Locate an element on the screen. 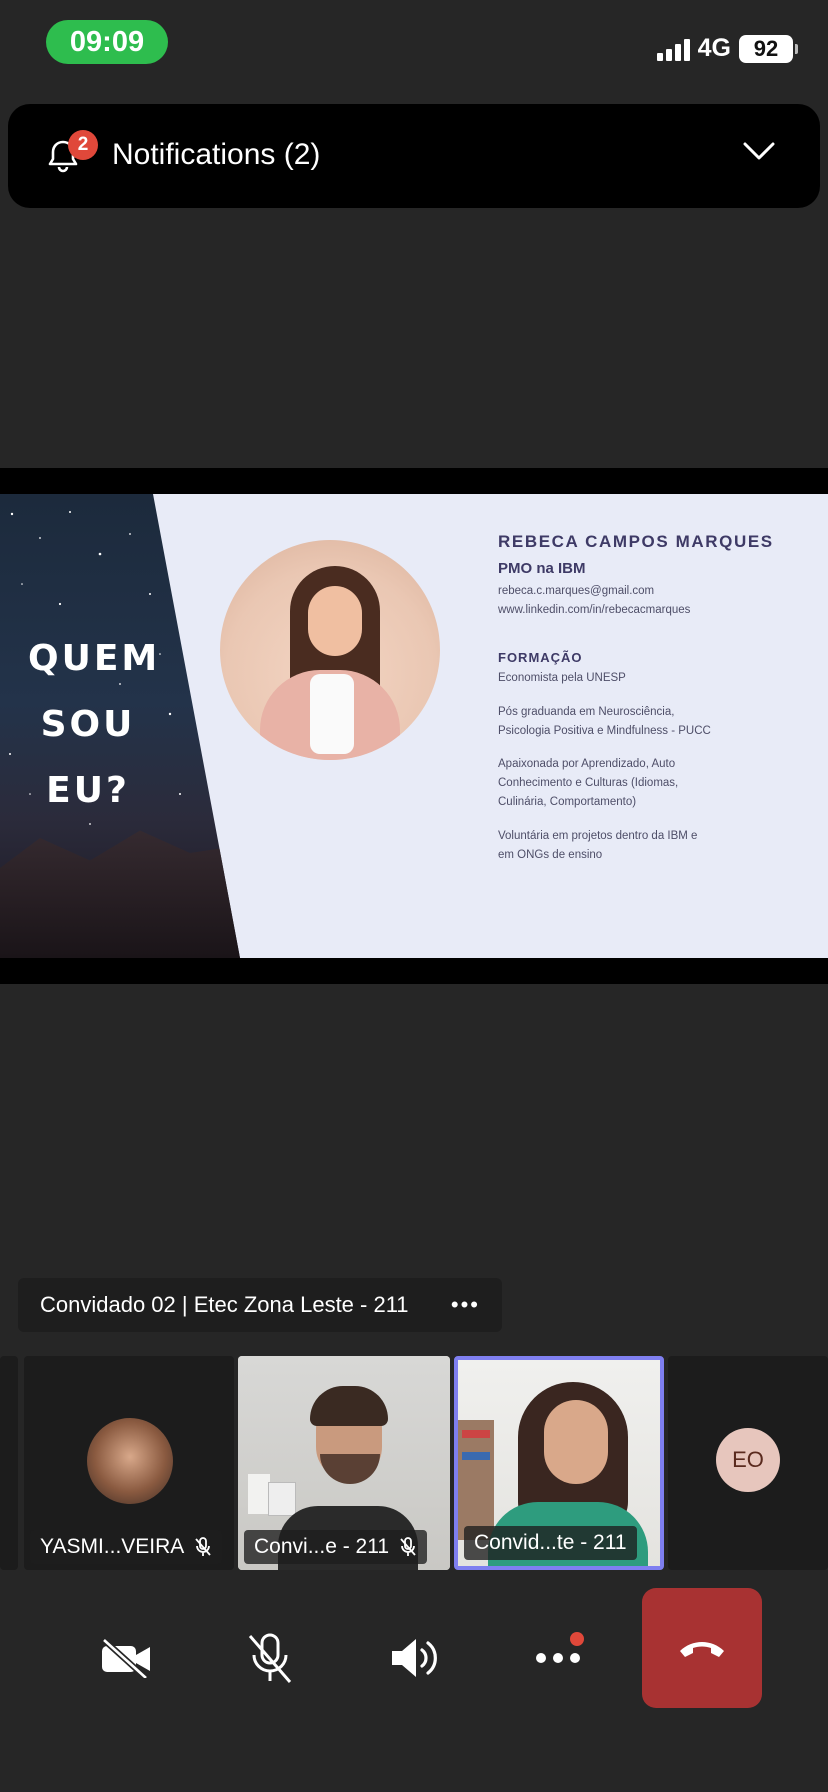 The width and height of the screenshot is (828, 1792). active-speaker-label: Convidado 02 | Etec Zona Leste - 211 ••• is located at coordinates (260, 1305).